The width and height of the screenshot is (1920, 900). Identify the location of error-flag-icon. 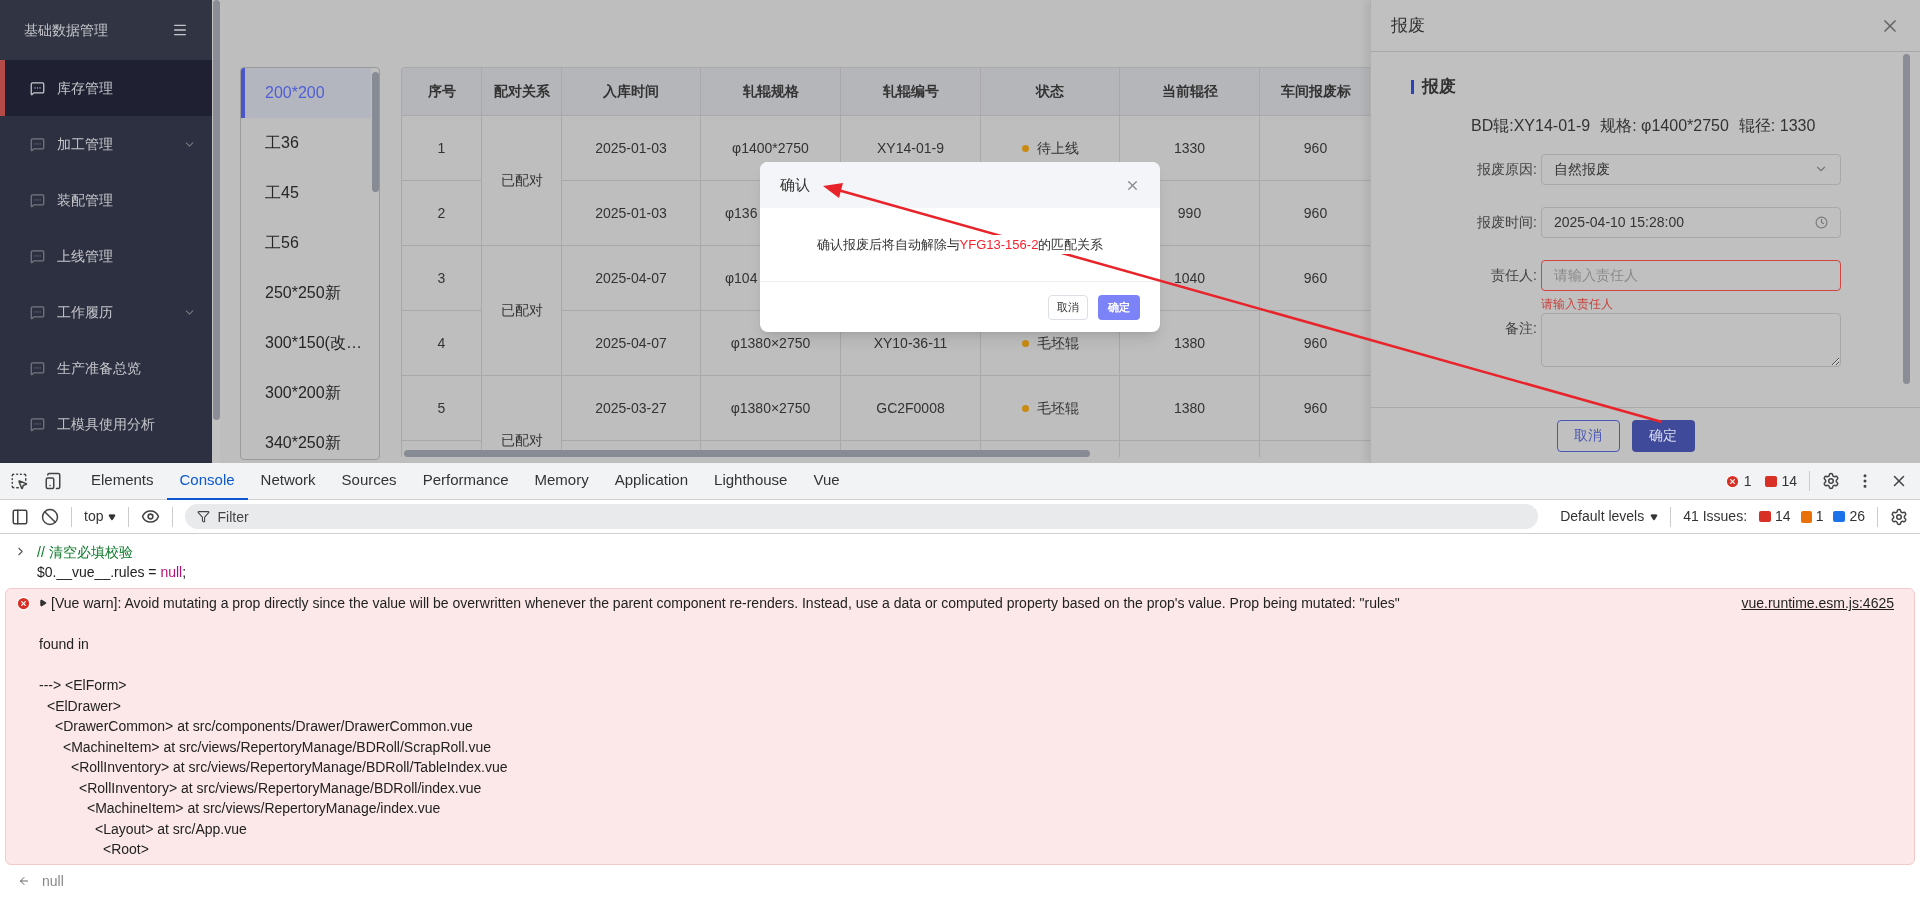
(1765, 516).